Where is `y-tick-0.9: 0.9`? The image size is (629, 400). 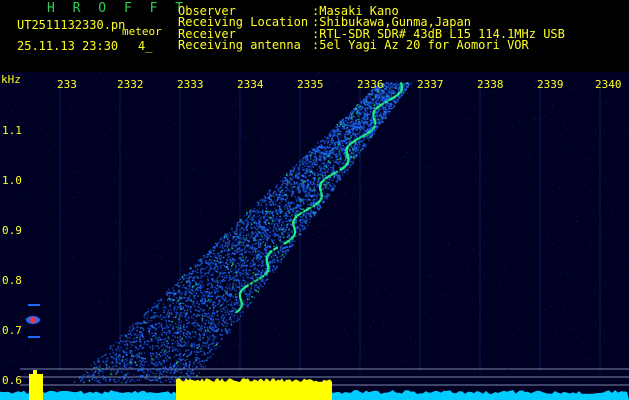 y-tick-0.9: 0.9 is located at coordinates (12, 230).